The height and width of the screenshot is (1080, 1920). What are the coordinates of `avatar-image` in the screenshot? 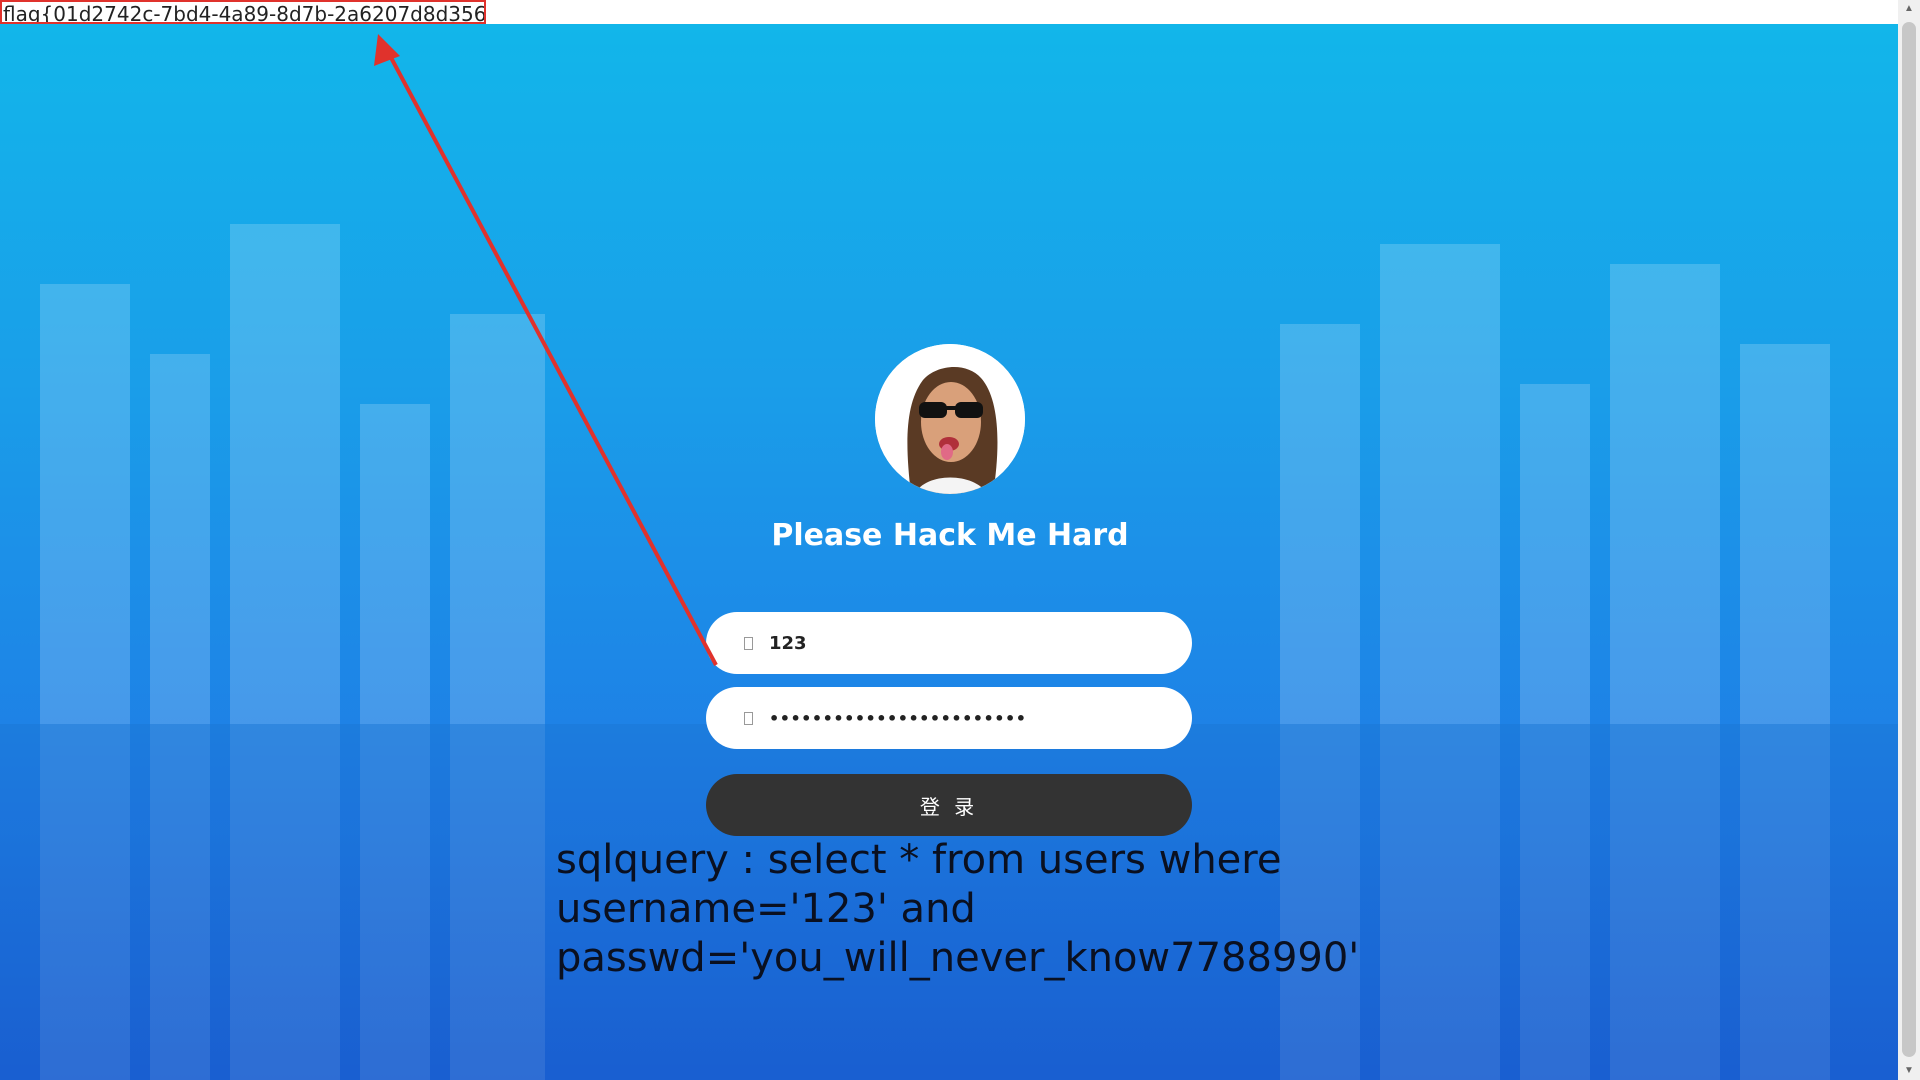 It's located at (950, 419).